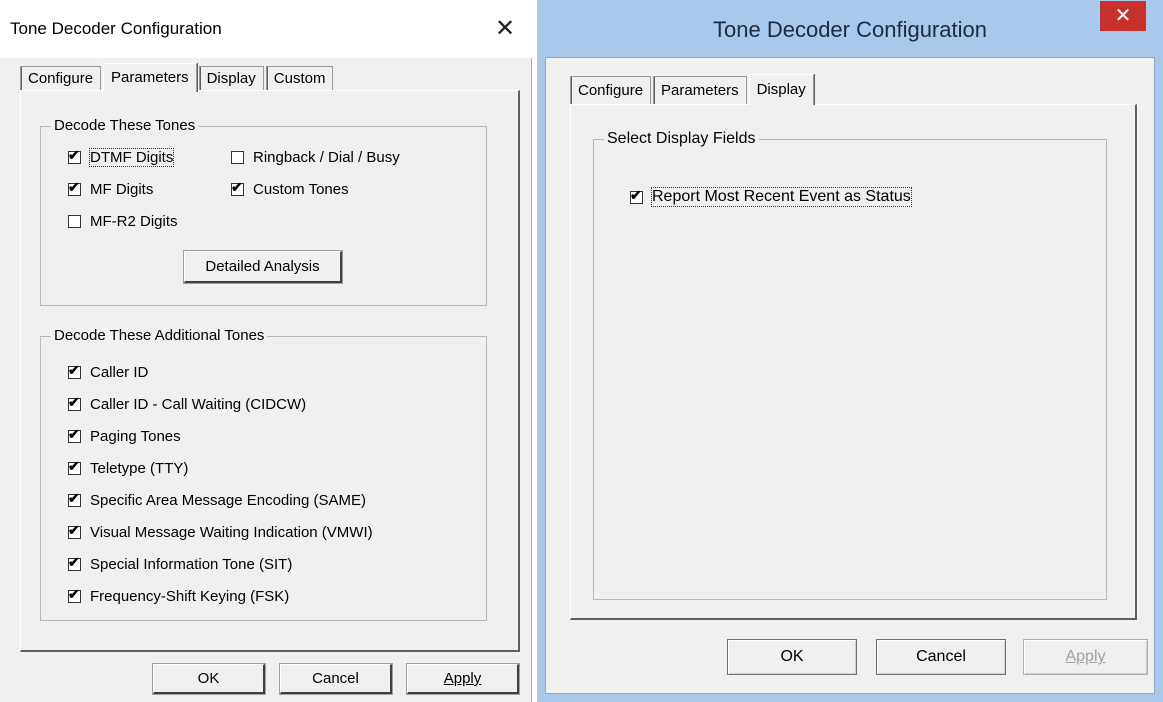 This screenshot has height=702, width=1163. I want to click on decode-tones-group-label: Decode These Tones, so click(125, 125).